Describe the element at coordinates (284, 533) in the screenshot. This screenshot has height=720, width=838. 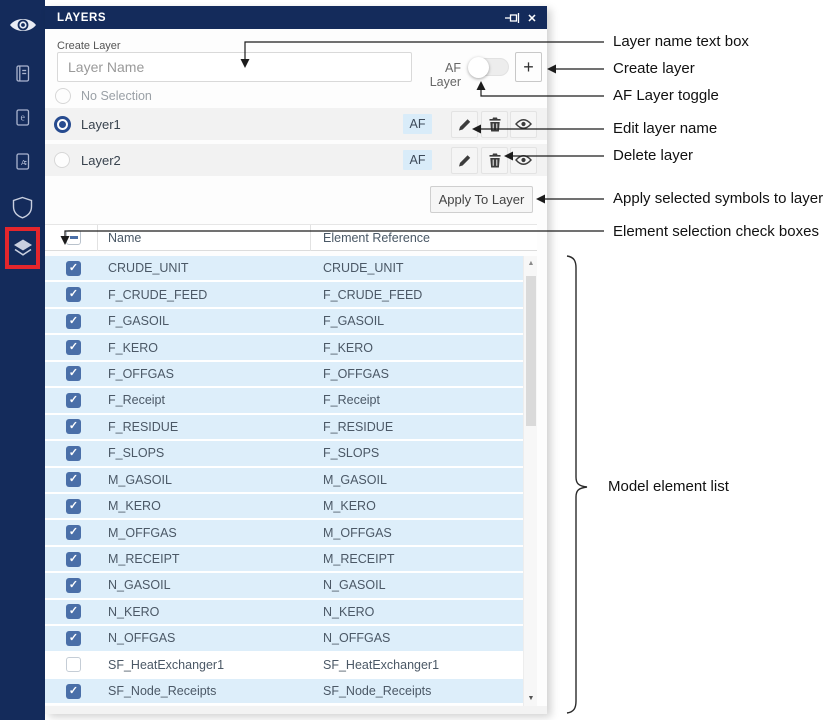
I see `table-row: ✓ M_OFFGAS M_OFFGAS` at that location.